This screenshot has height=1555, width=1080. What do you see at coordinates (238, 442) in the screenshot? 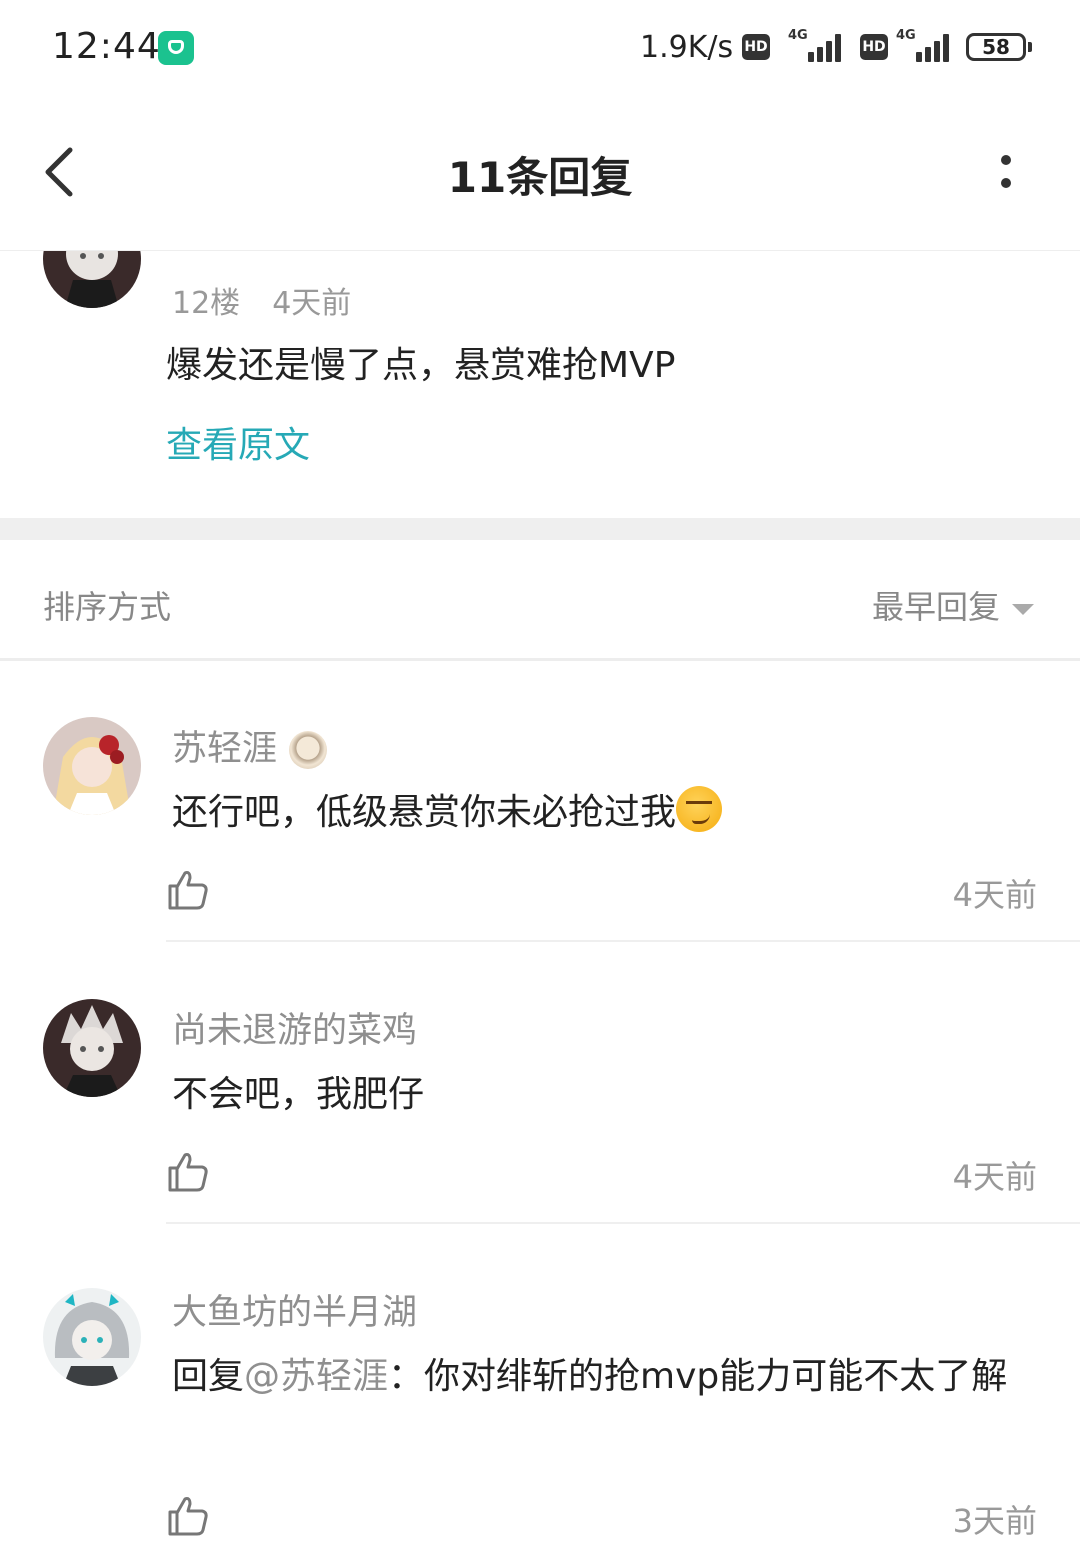
I see `view-original-link: 查看原文` at bounding box center [238, 442].